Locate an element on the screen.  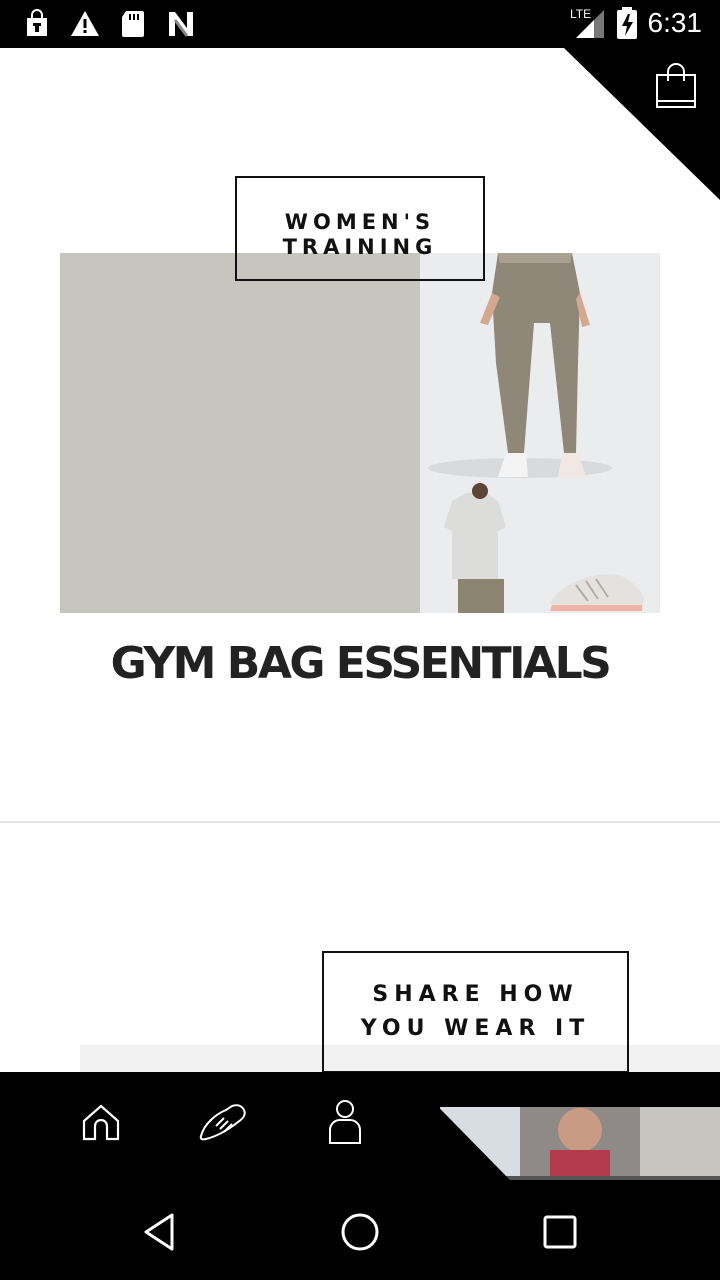
profile-icon is located at coordinates (345, 1122).